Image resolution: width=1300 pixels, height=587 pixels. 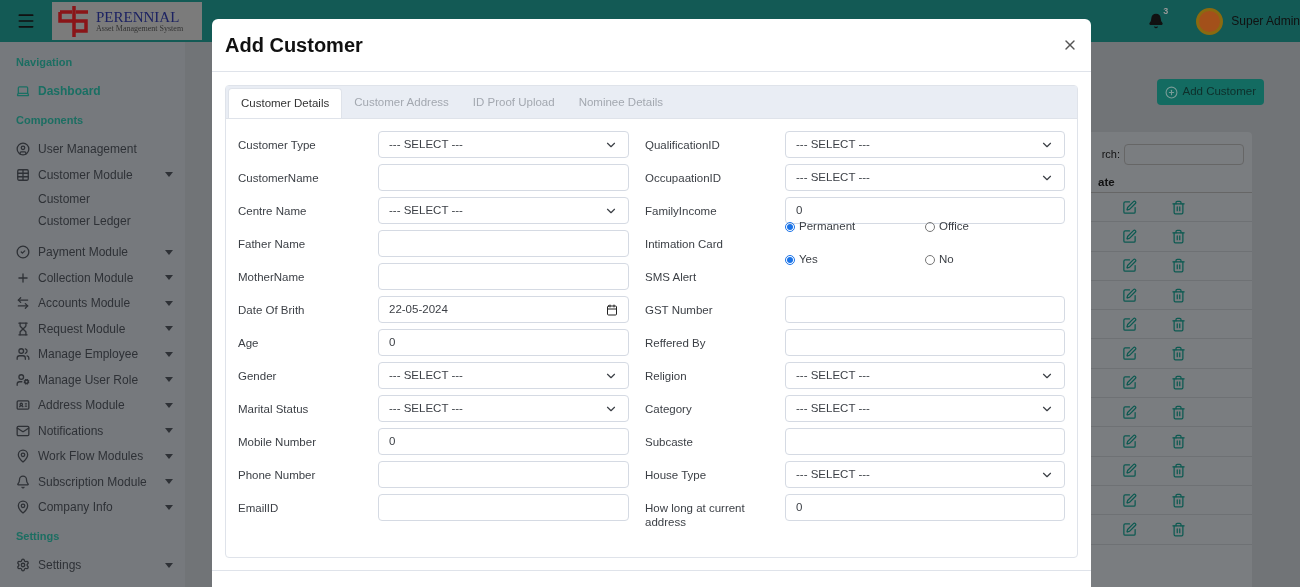 I want to click on field-label: Intimation Card, so click(x=684, y=244).